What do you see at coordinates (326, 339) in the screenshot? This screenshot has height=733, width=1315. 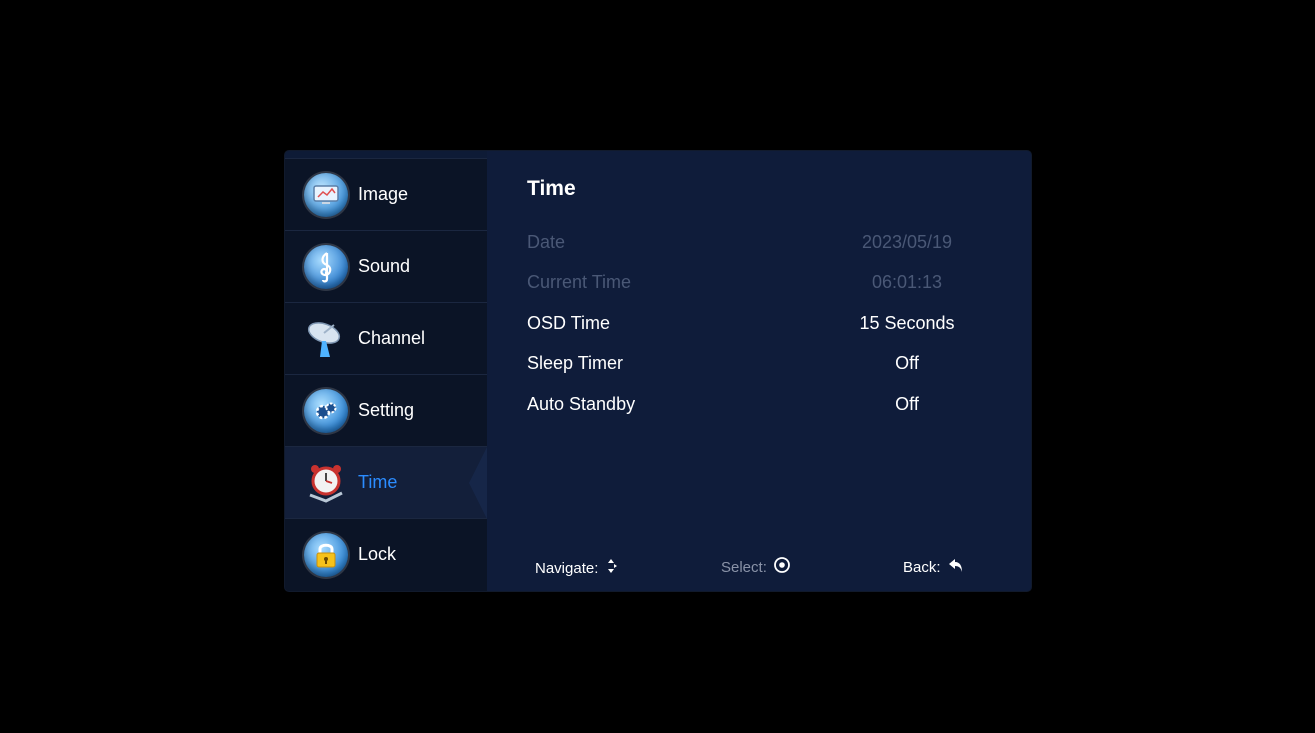 I see `satellite-dish-icon` at bounding box center [326, 339].